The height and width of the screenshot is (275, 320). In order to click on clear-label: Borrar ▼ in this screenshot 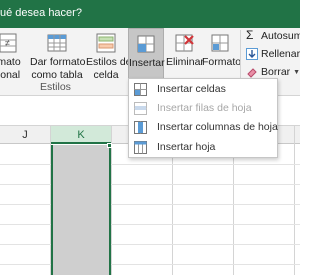, I will do `click(280, 72)`.